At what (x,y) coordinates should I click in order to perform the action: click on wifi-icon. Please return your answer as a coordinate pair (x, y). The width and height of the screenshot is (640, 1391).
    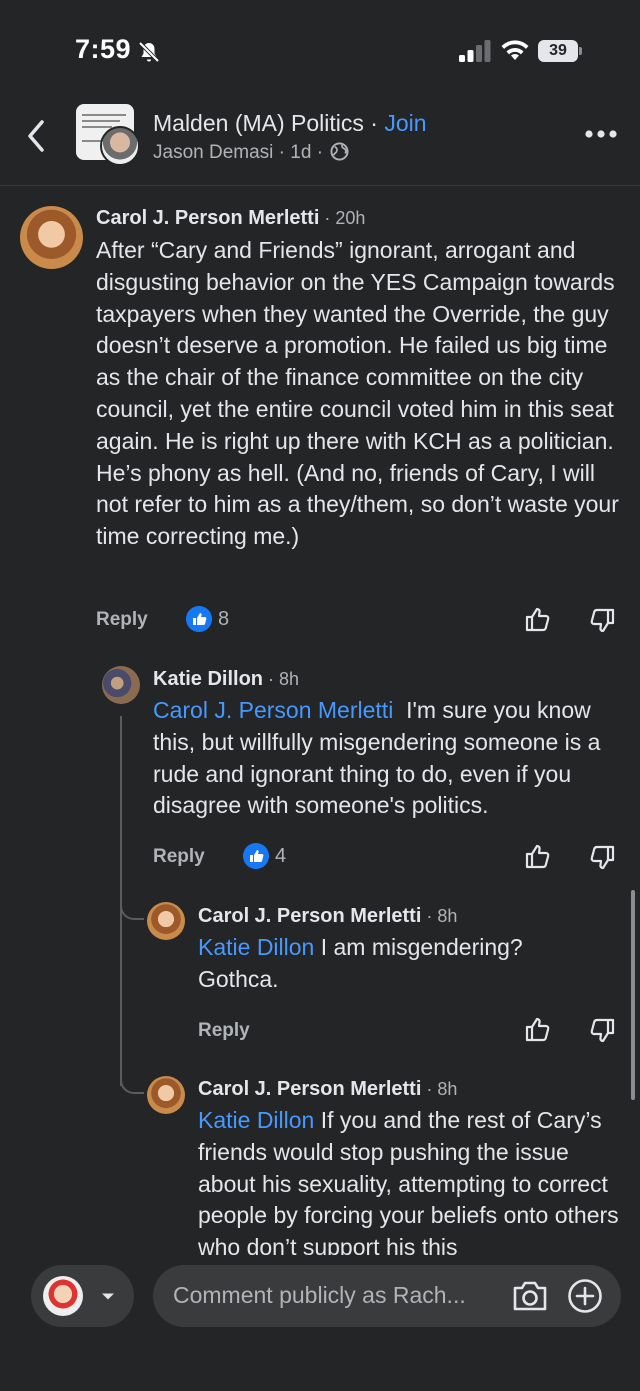
    Looking at the image, I should click on (515, 50).